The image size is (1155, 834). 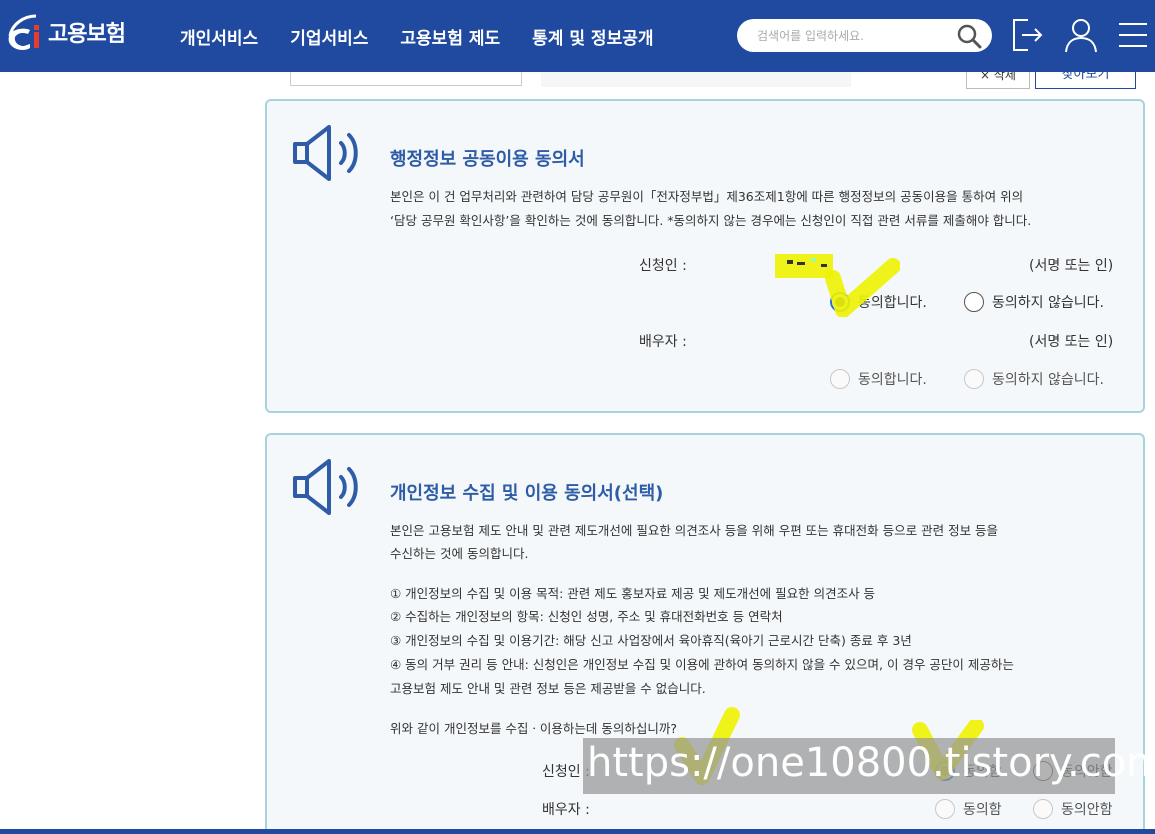 What do you see at coordinates (871, 763) in the screenshot?
I see `watermark-text: https://one10800.tistory.com` at bounding box center [871, 763].